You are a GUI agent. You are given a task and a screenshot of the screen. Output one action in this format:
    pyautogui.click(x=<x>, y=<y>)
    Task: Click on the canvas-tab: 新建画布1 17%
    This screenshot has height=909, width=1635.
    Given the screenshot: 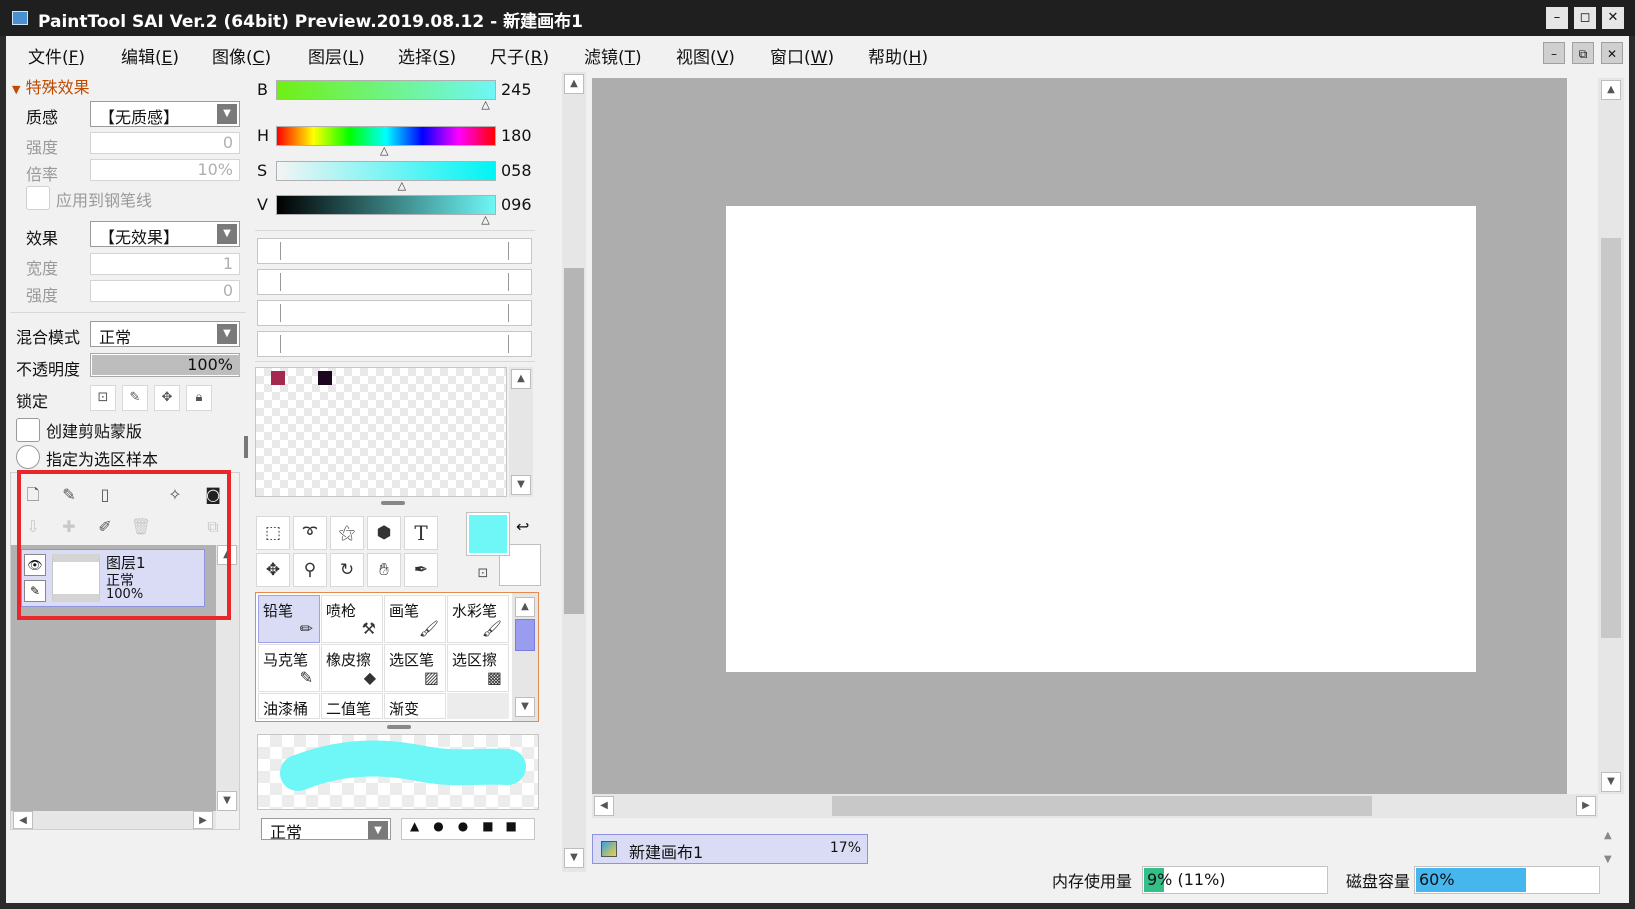 What is the action you would take?
    pyautogui.click(x=730, y=849)
    